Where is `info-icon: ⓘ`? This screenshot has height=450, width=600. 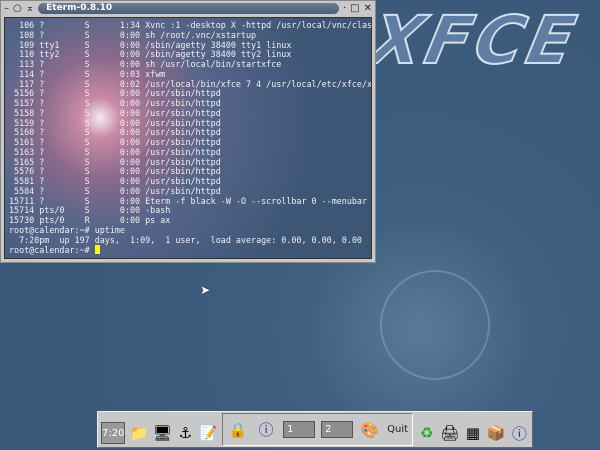 info-icon: ⓘ is located at coordinates (266, 430).